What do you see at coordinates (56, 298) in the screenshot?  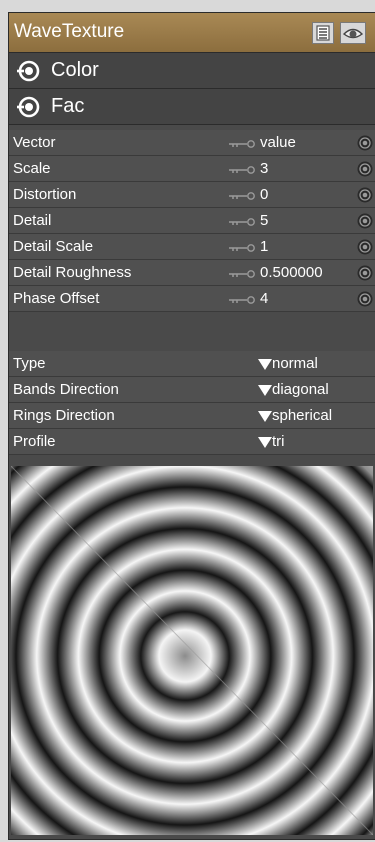 I see `input-label: Phase Offset` at bounding box center [56, 298].